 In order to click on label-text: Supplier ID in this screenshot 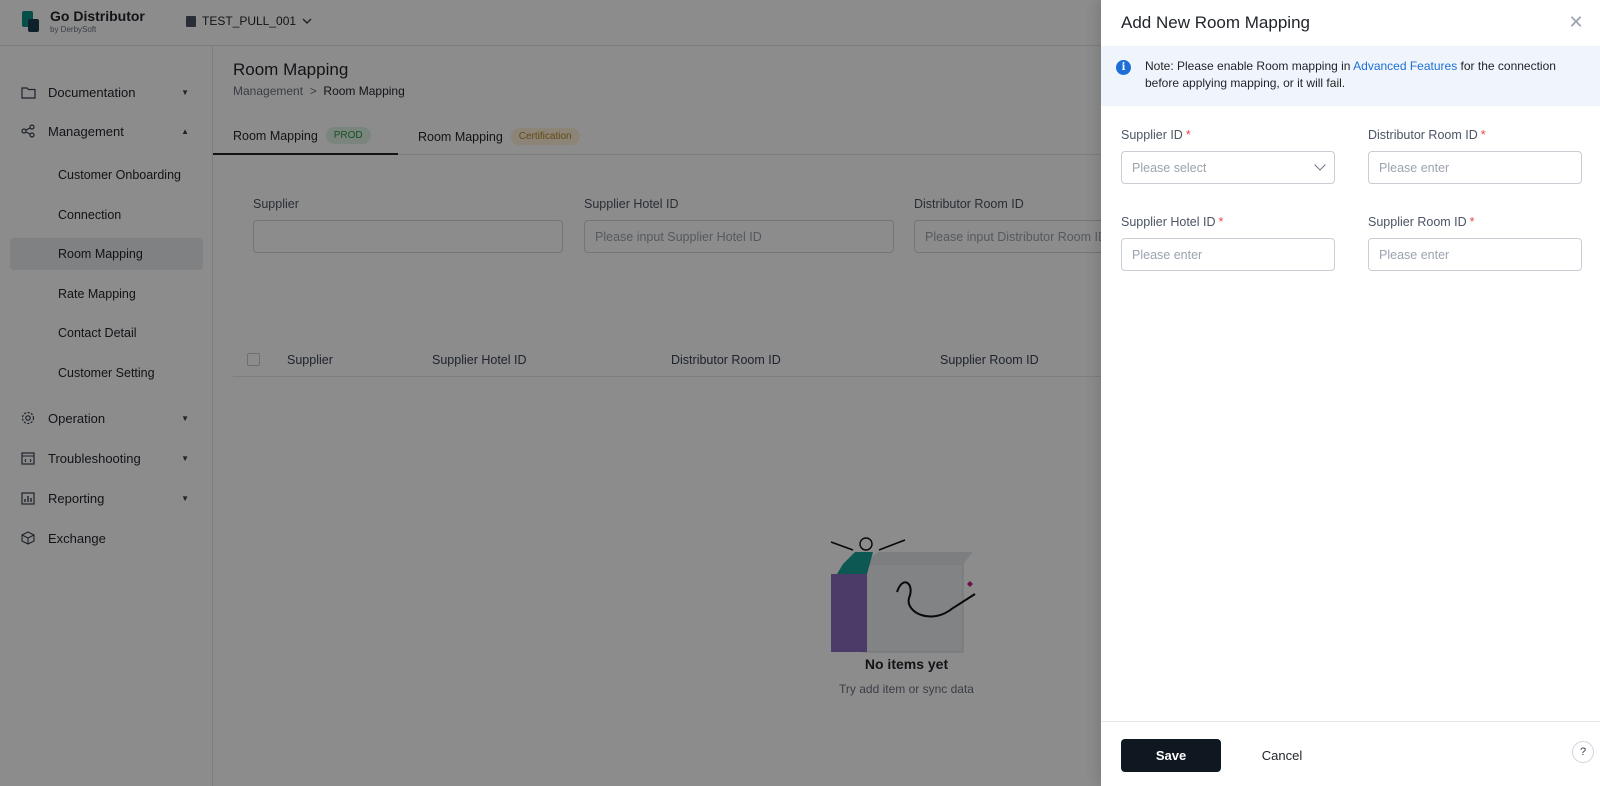, I will do `click(1152, 135)`.